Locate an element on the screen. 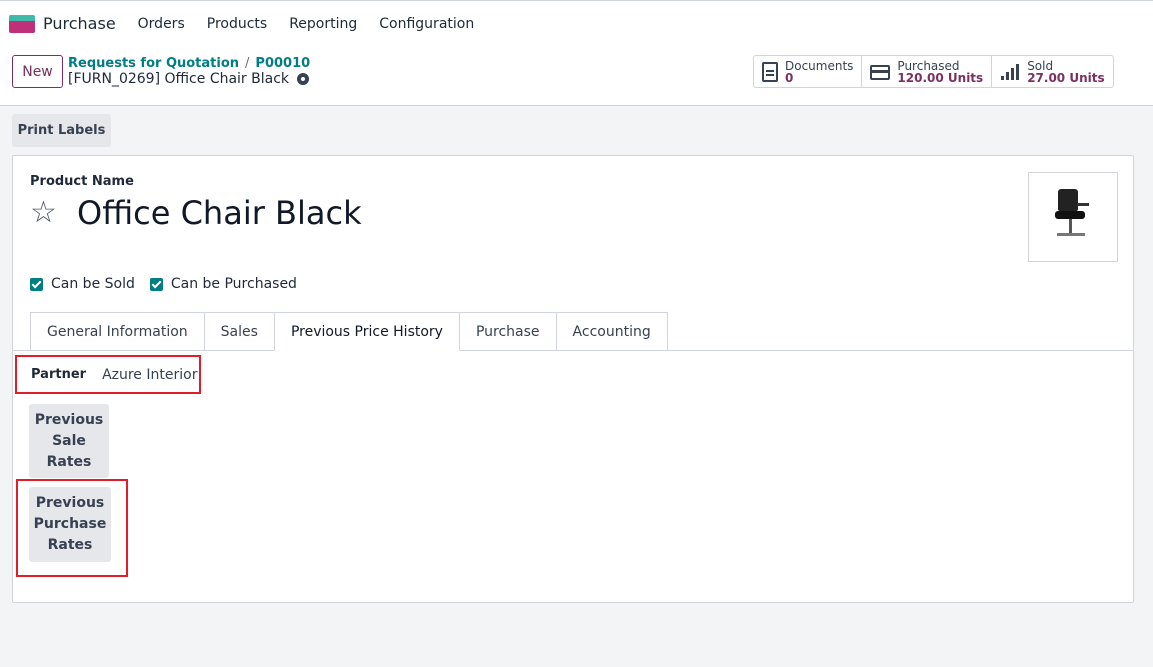  tab-previous-price-history: Previous Price History is located at coordinates (366, 331).